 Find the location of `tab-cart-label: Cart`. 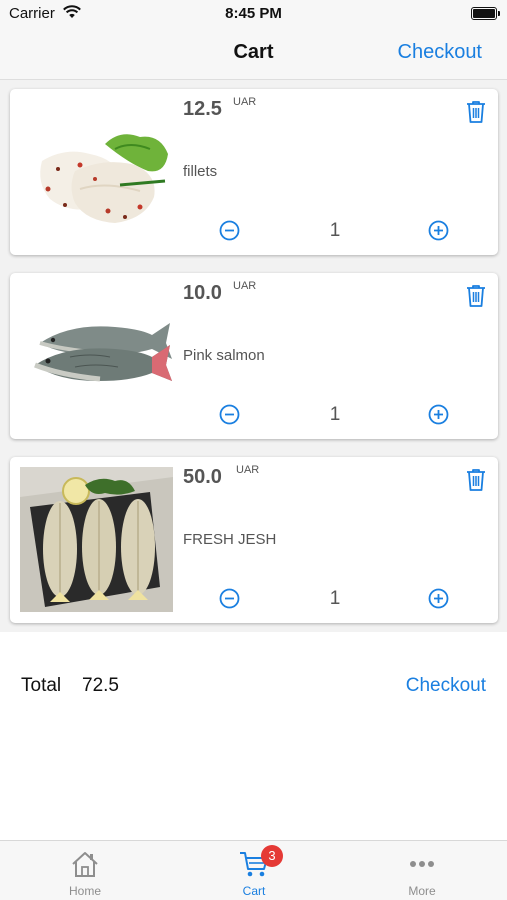

tab-cart-label: Cart is located at coordinates (254, 891).